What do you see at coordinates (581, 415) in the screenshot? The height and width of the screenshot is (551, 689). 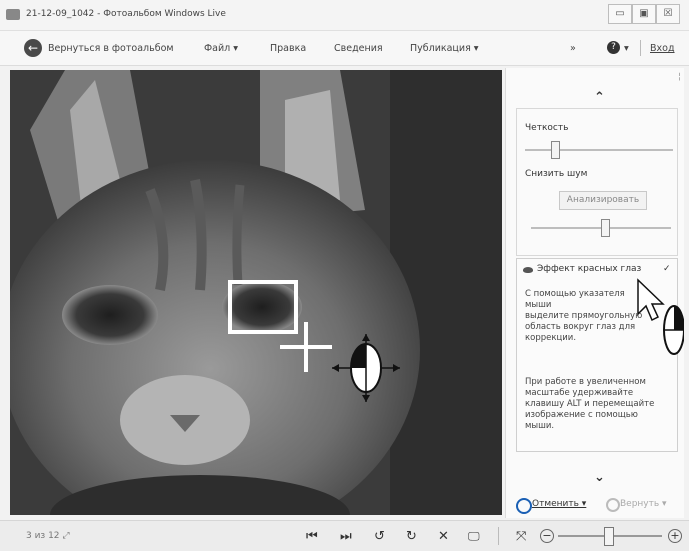 I see `hint-line: изображение с помощью` at bounding box center [581, 415].